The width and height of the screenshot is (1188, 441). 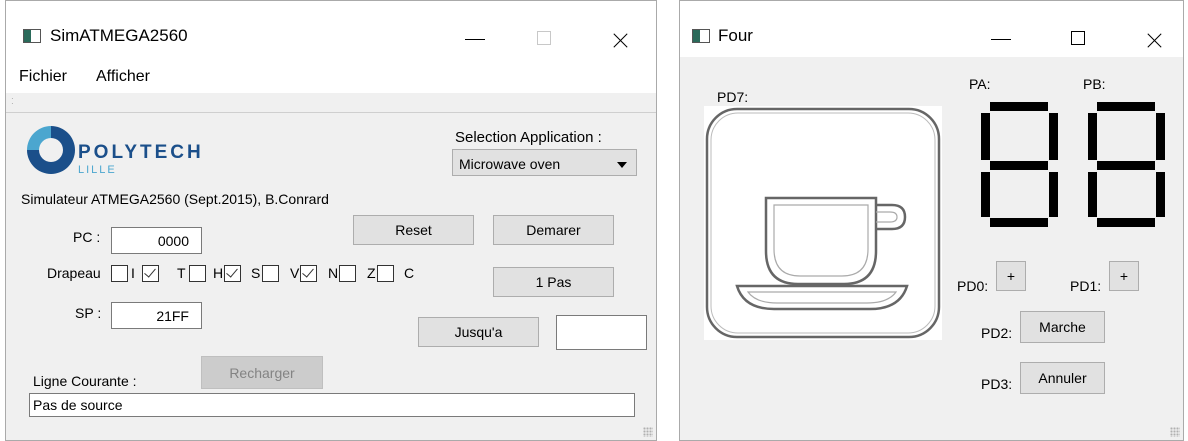 What do you see at coordinates (1086, 286) in the screenshot?
I see `pd1-label: PD1:` at bounding box center [1086, 286].